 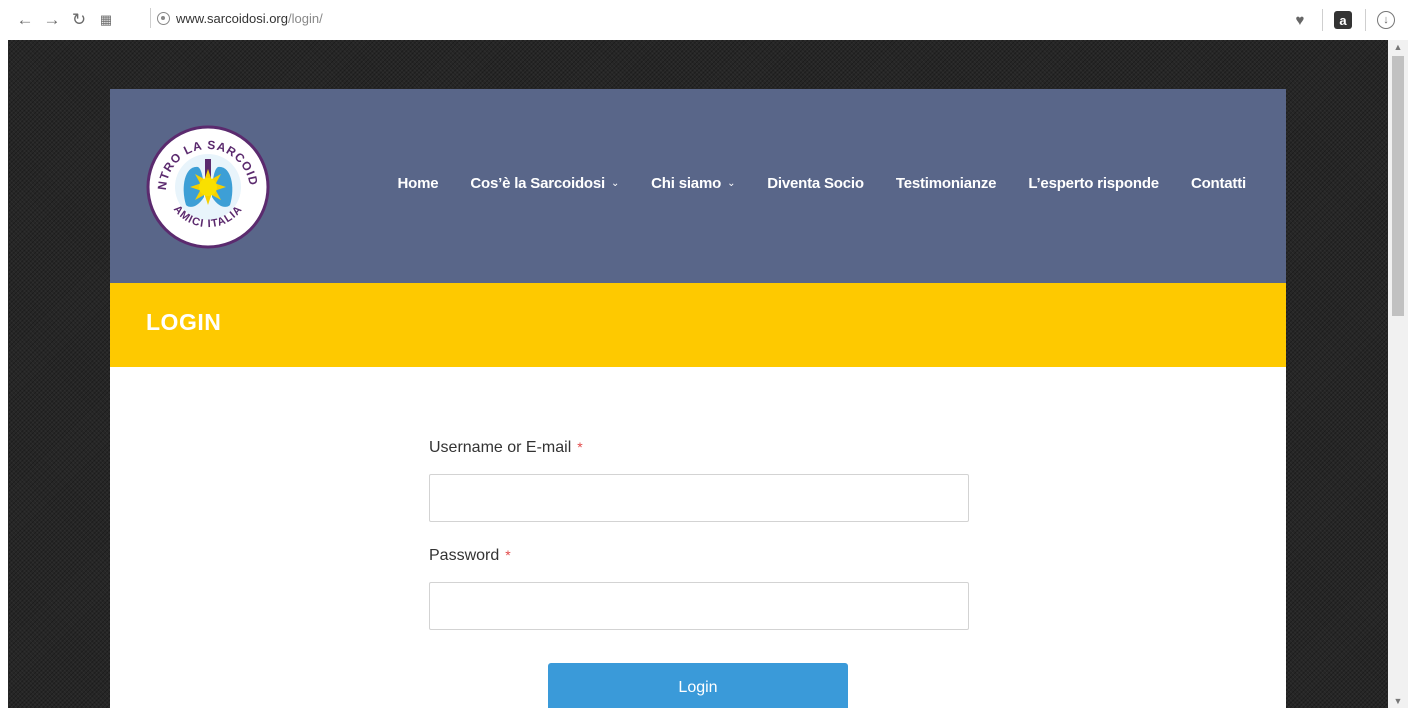 I want to click on username-input, so click(x=699, y=498).